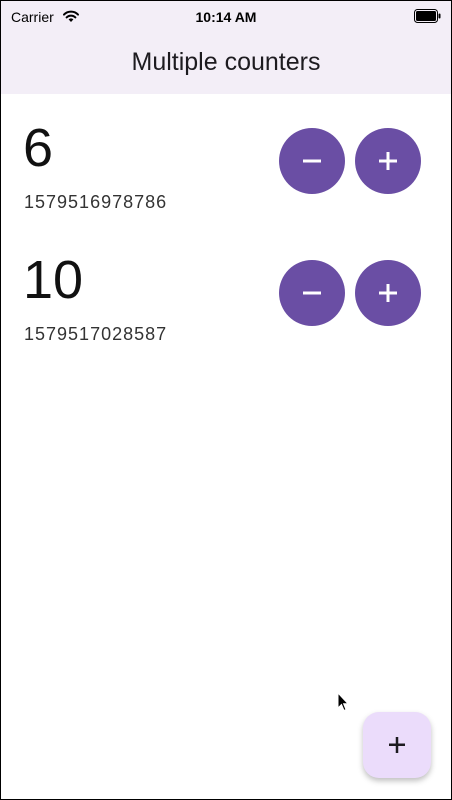 This screenshot has width=452, height=800. What do you see at coordinates (427, 16) in the screenshot?
I see `battery-icon` at bounding box center [427, 16].